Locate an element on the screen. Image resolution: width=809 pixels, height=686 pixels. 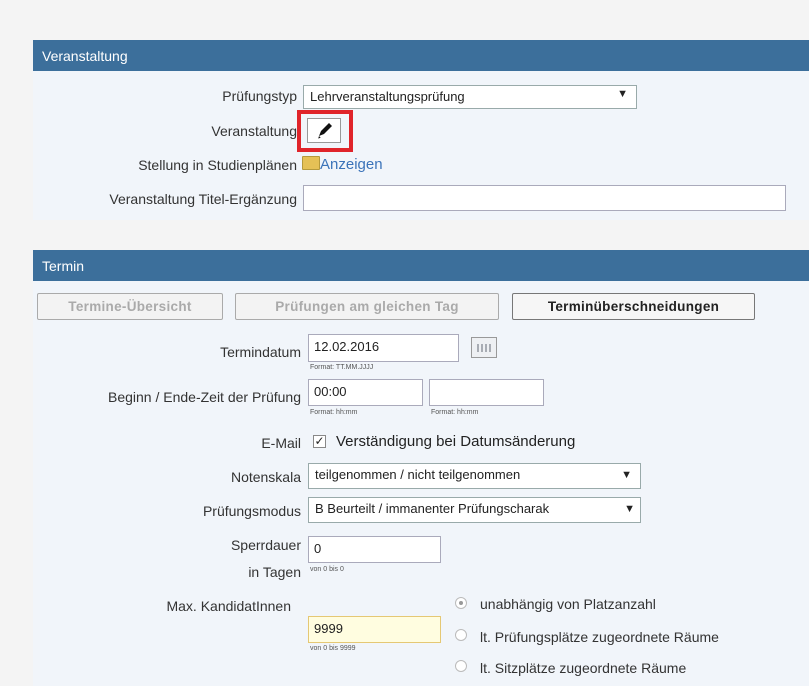
notenskala-label: Notenskala is located at coordinates (265, 477).